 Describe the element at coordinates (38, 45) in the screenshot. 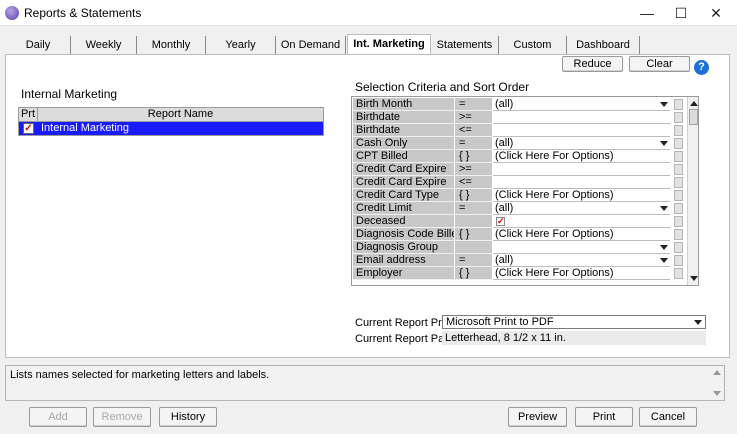

I see `tab-daily: Daily` at that location.